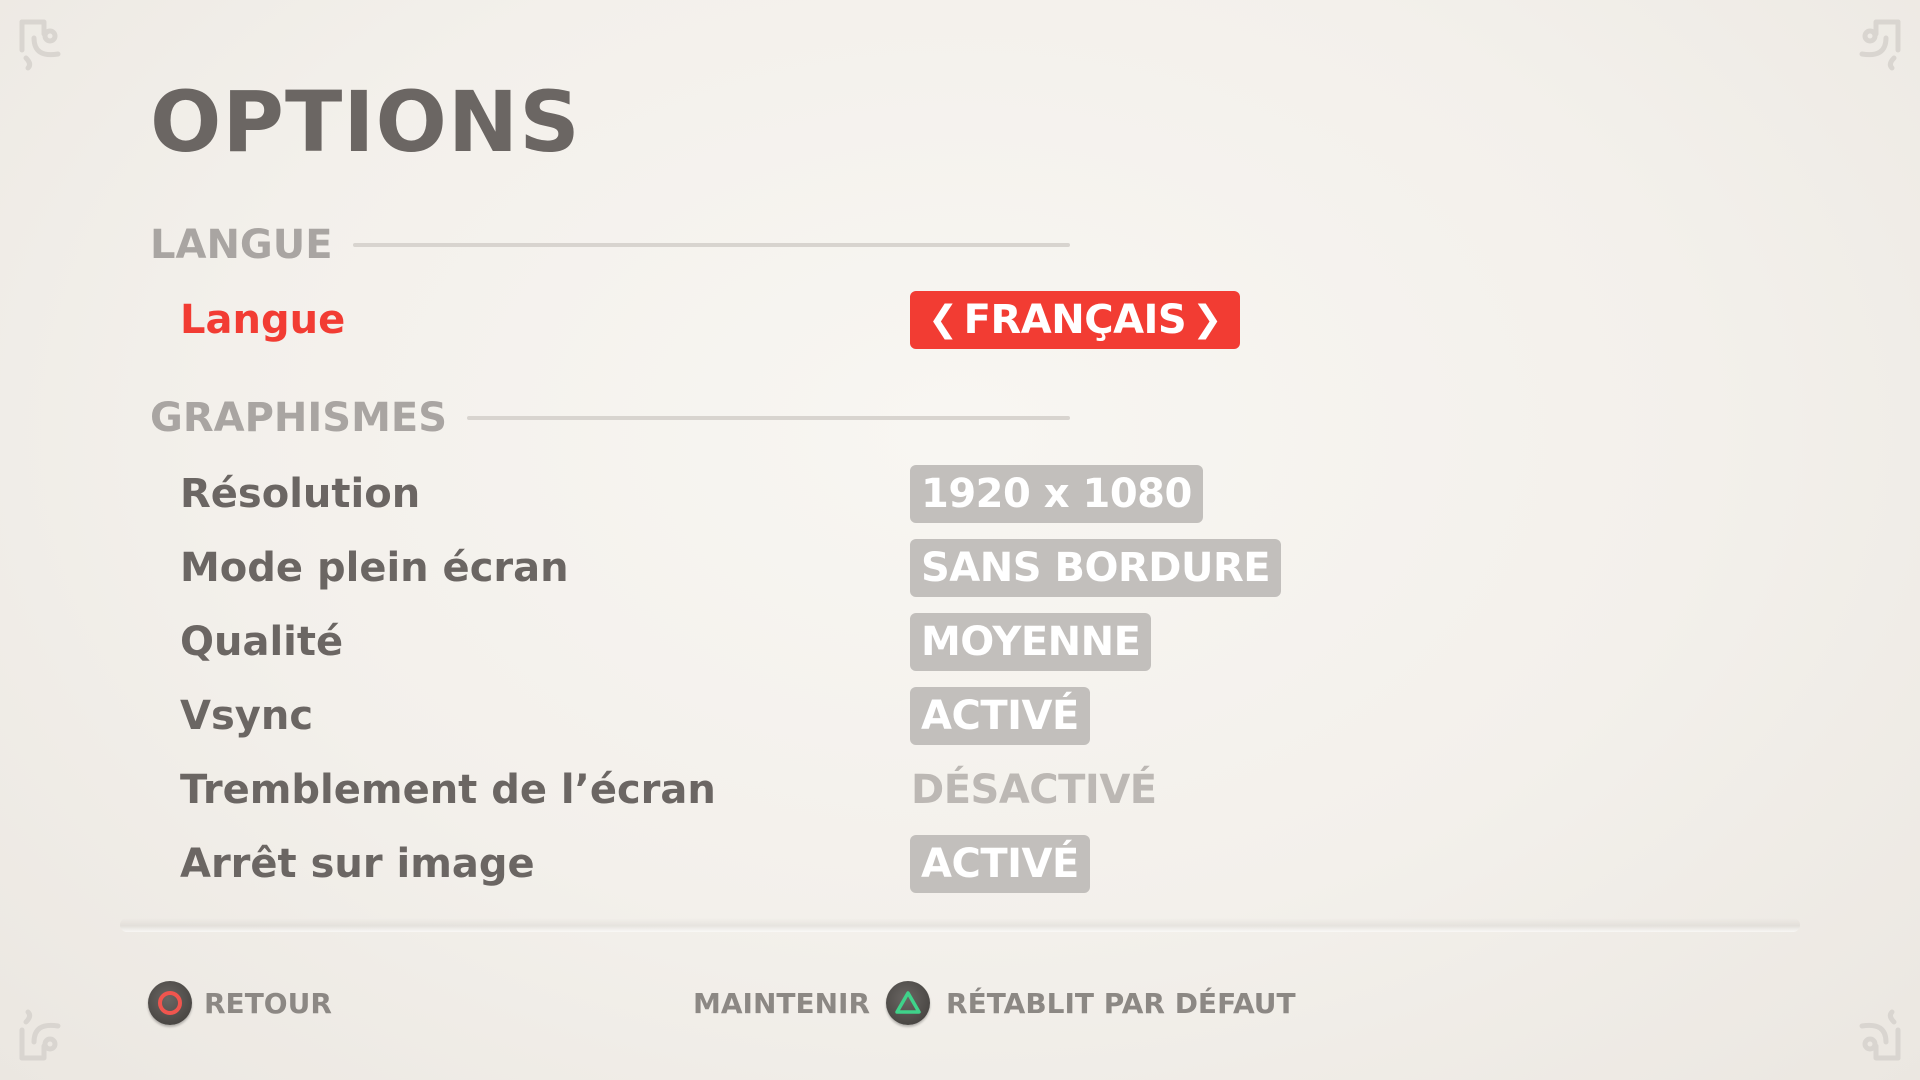 The width and height of the screenshot is (1920, 1080). I want to click on option-label-language: Langue, so click(262, 320).